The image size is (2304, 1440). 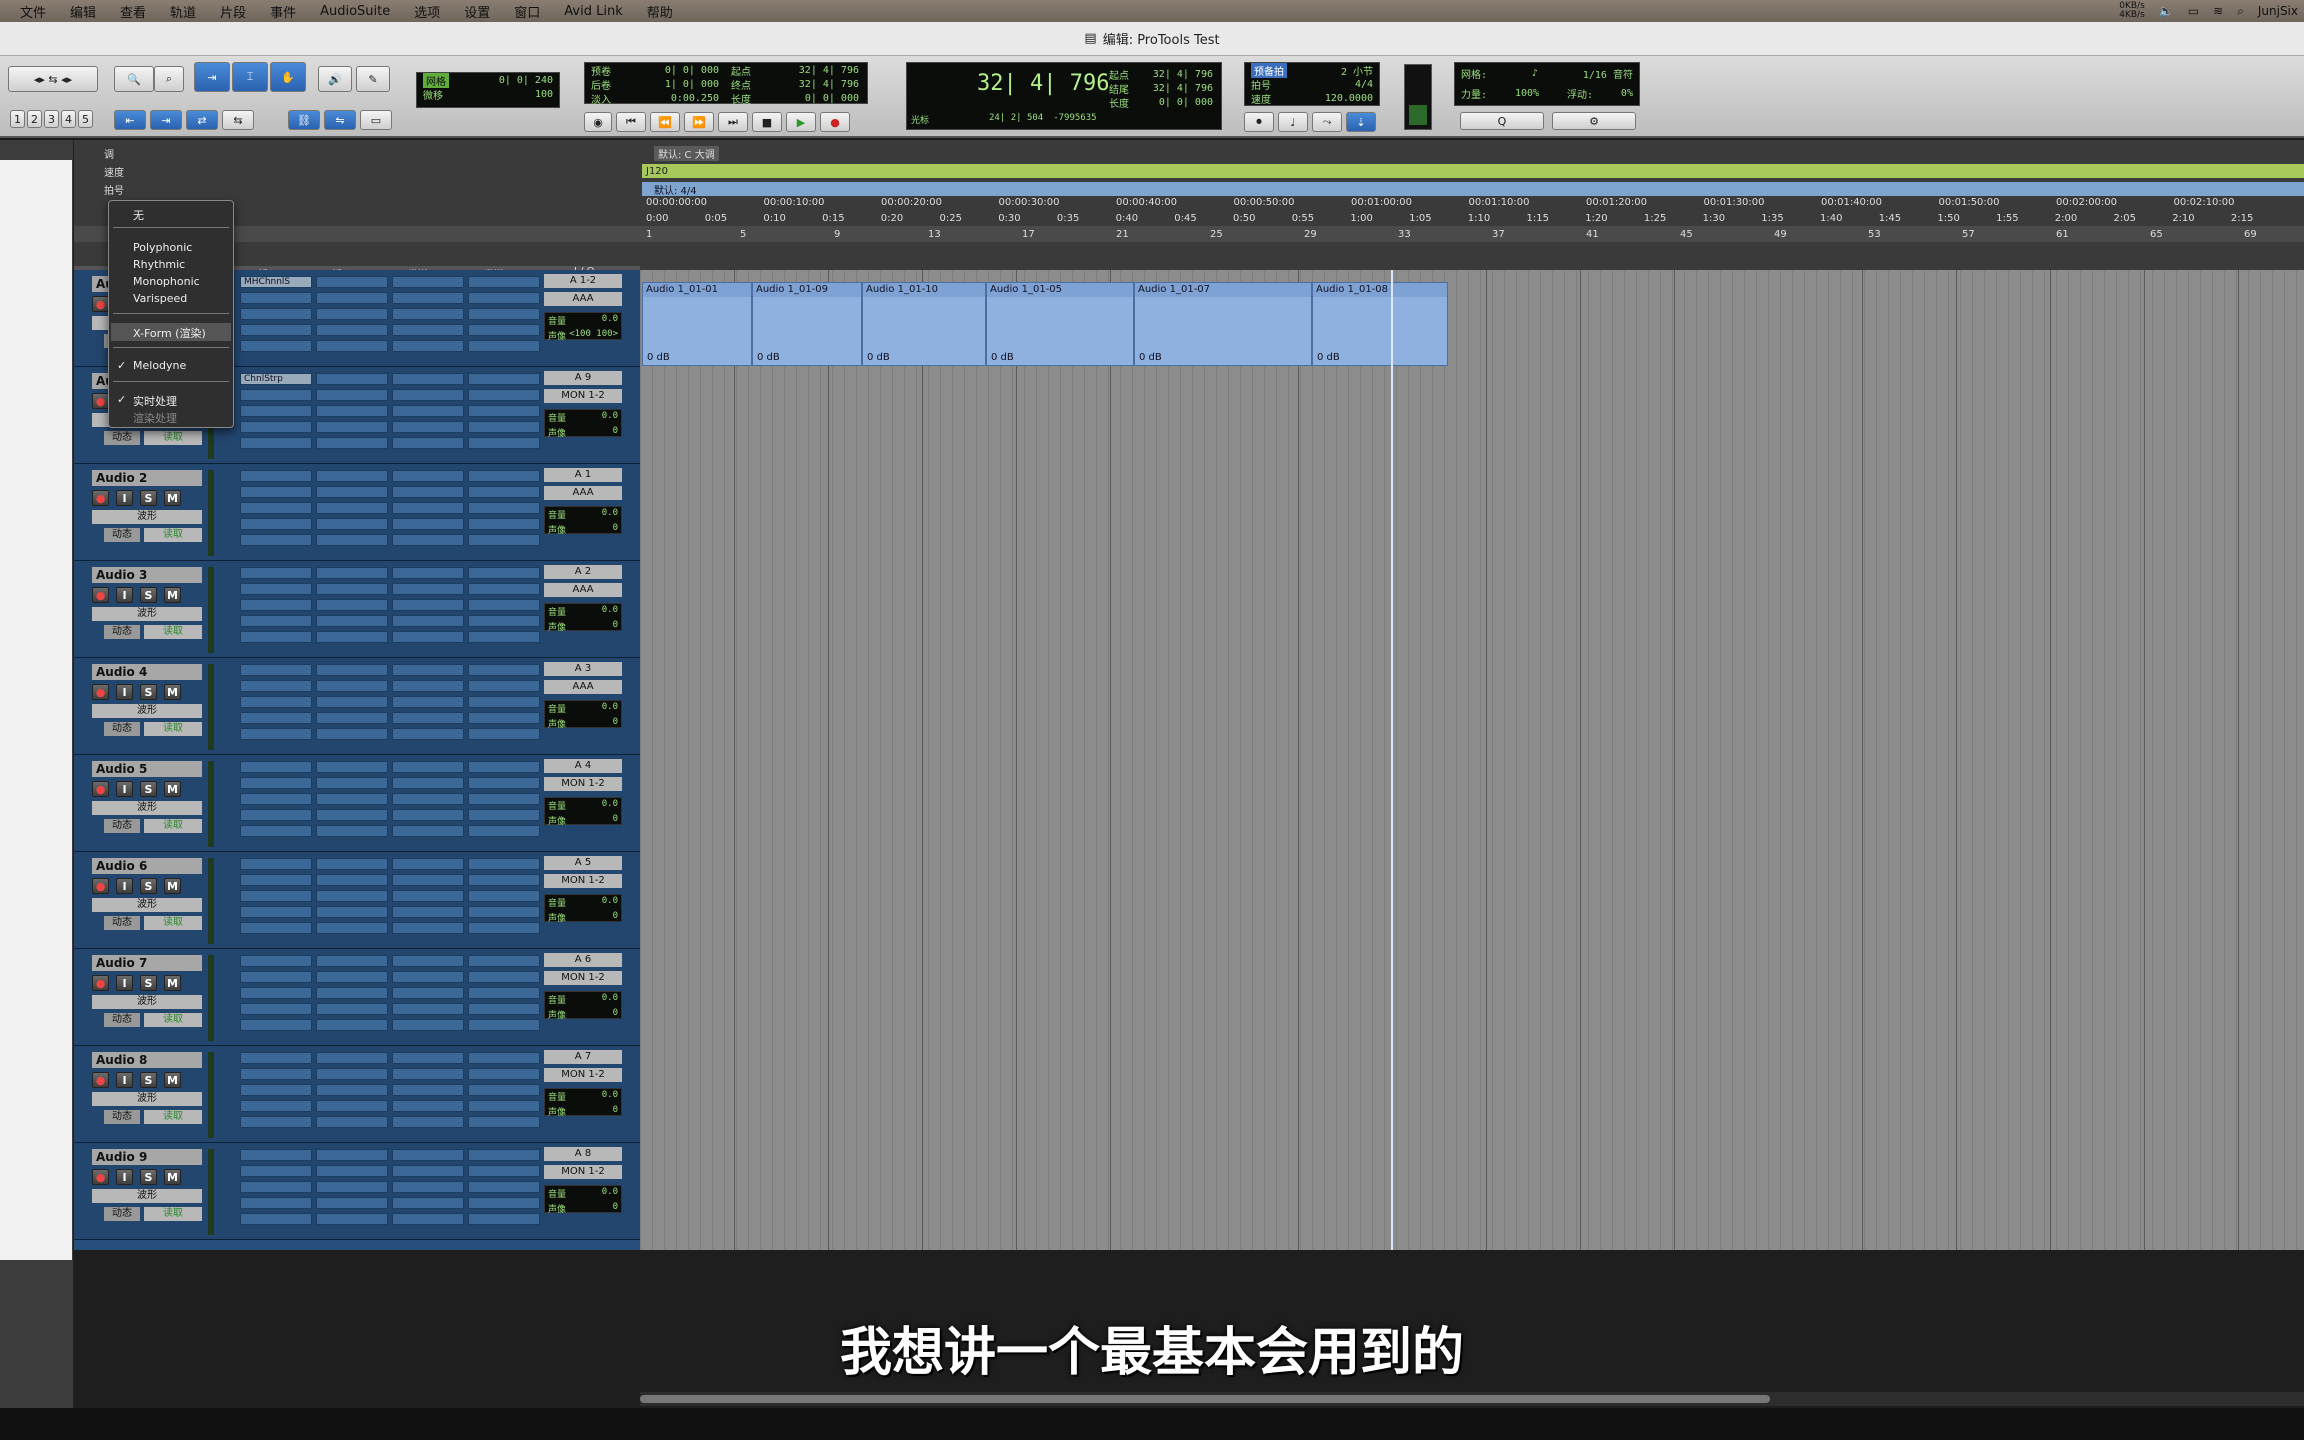 What do you see at coordinates (1259, 122) in the screenshot?
I see `wait-for-note-button: ⏺` at bounding box center [1259, 122].